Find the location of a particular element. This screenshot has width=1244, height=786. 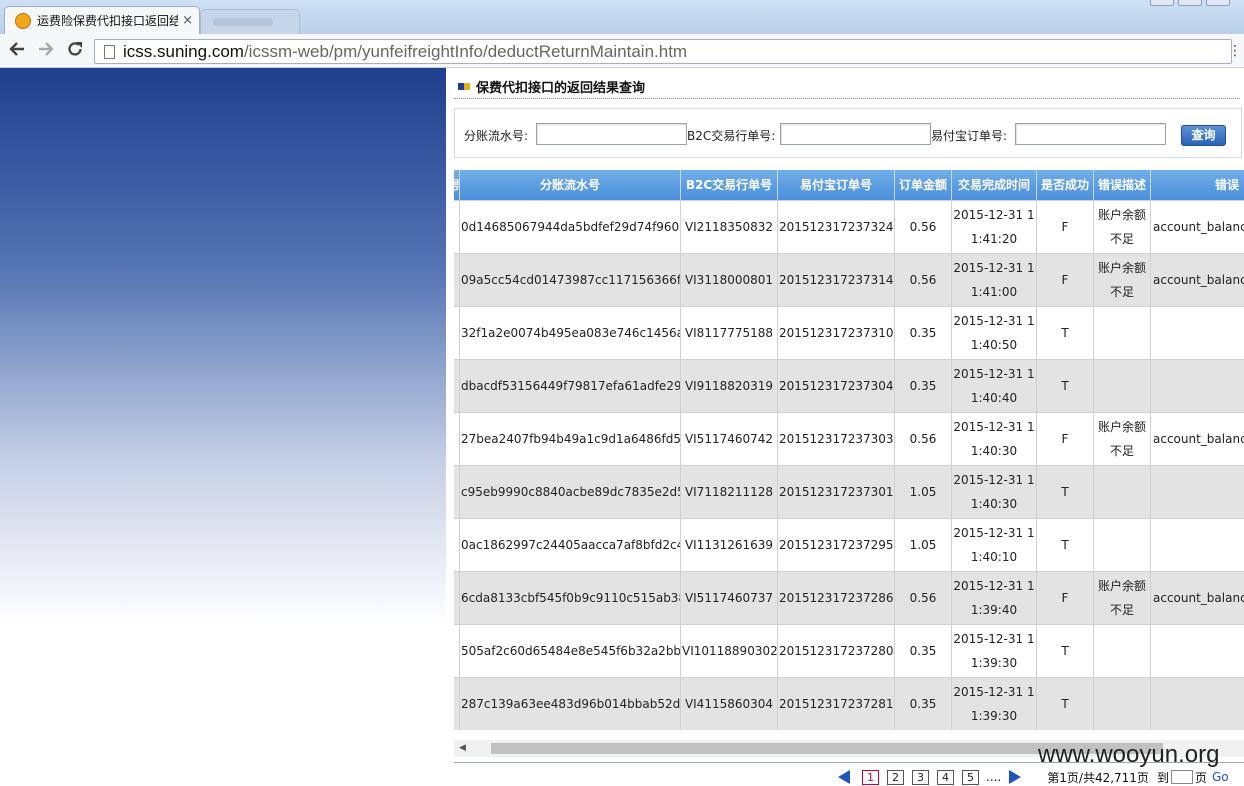

browser-tab-inactive is located at coordinates (250, 21).